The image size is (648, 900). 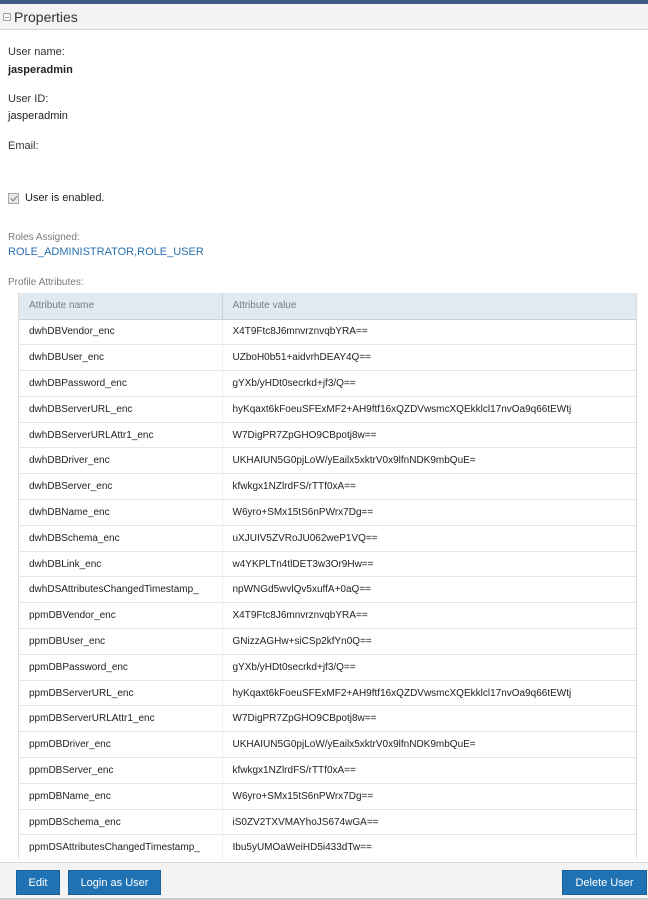 What do you see at coordinates (429, 641) in the screenshot?
I see `attribute-value-cell: GNizzAGHw+siCSp2kfYn0Q==` at bounding box center [429, 641].